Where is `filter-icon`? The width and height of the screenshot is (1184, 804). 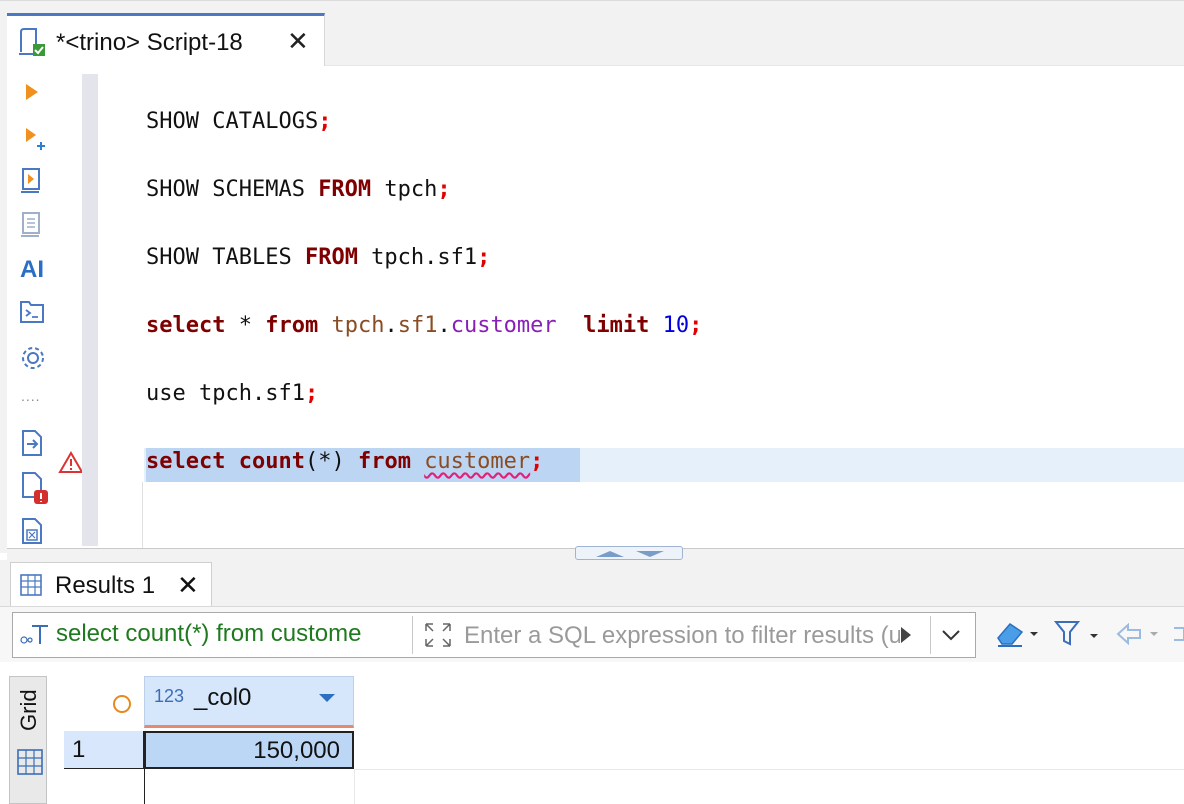
filter-icon is located at coordinates (1077, 634).